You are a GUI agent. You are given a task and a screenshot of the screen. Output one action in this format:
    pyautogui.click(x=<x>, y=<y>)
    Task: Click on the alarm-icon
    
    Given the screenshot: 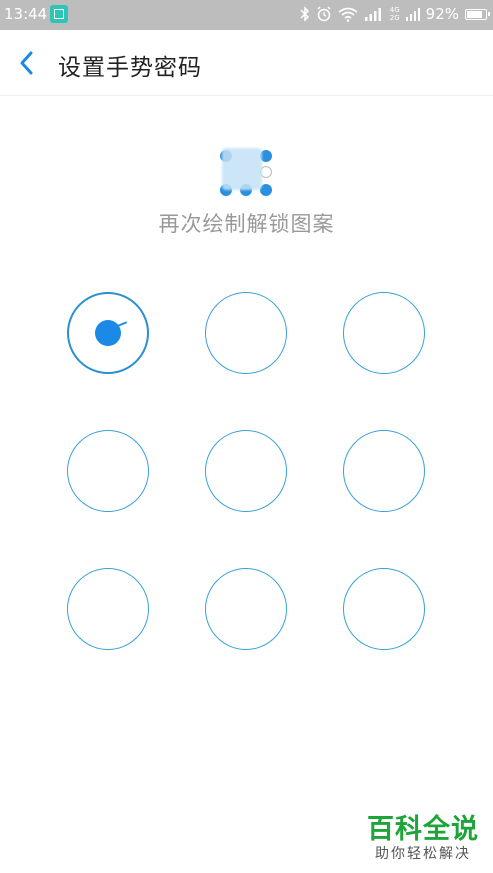 What is the action you would take?
    pyautogui.click(x=324, y=14)
    